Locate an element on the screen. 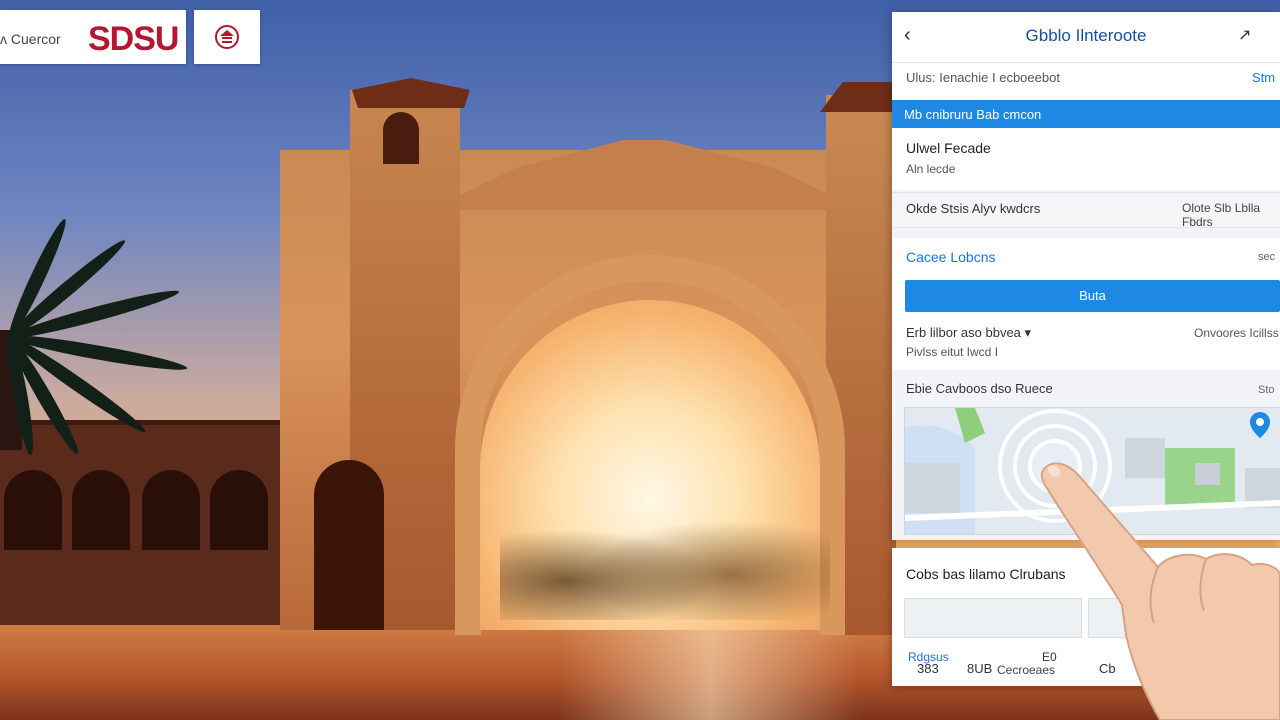 Image resolution: width=1280 pixels, height=720 pixels. campus-button is located at coordinates (227, 37).